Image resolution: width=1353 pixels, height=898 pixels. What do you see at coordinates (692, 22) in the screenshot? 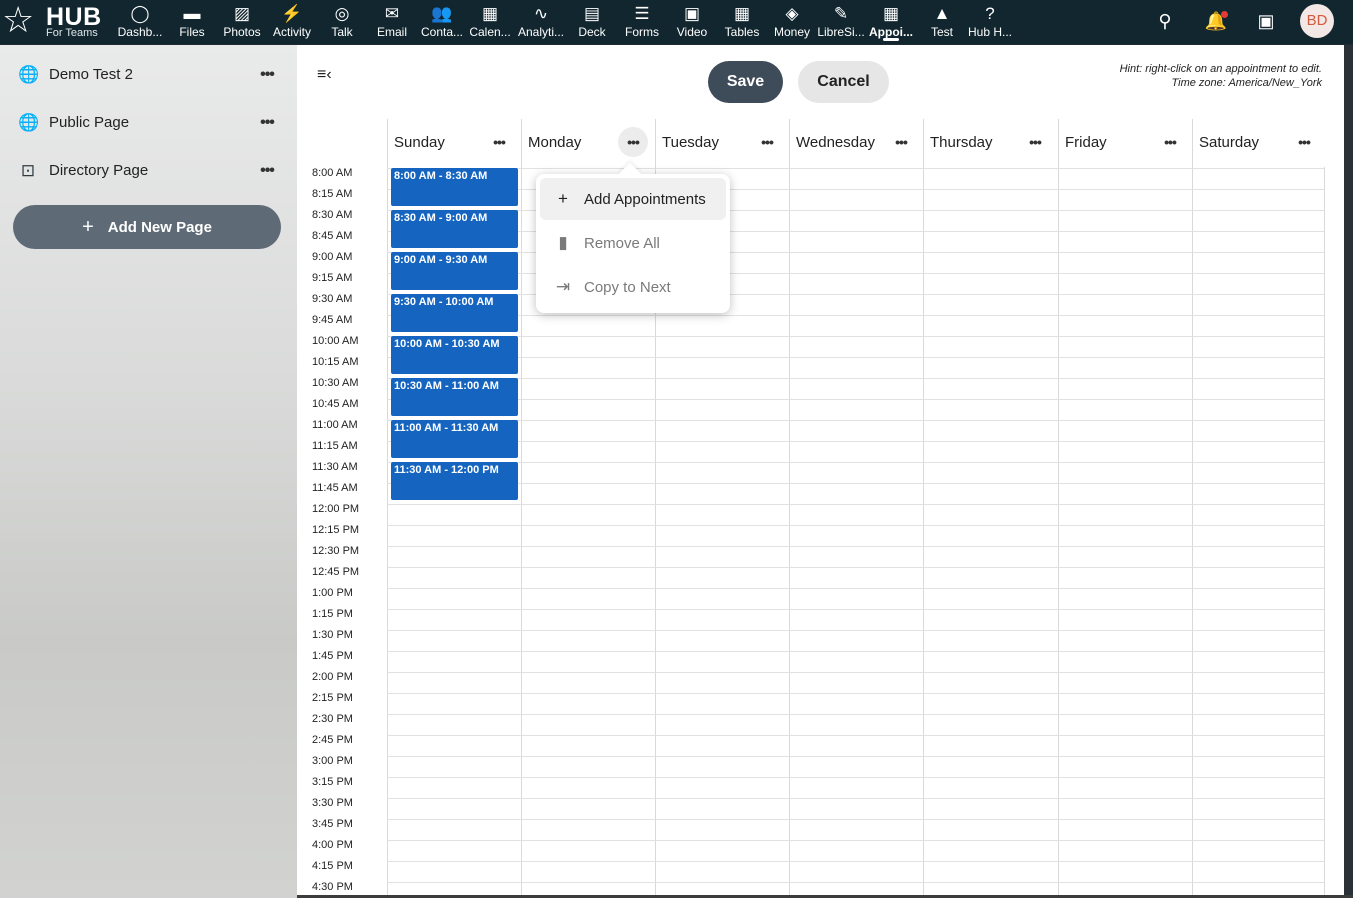
I see `nav-item-video: ▣ Video` at bounding box center [692, 22].